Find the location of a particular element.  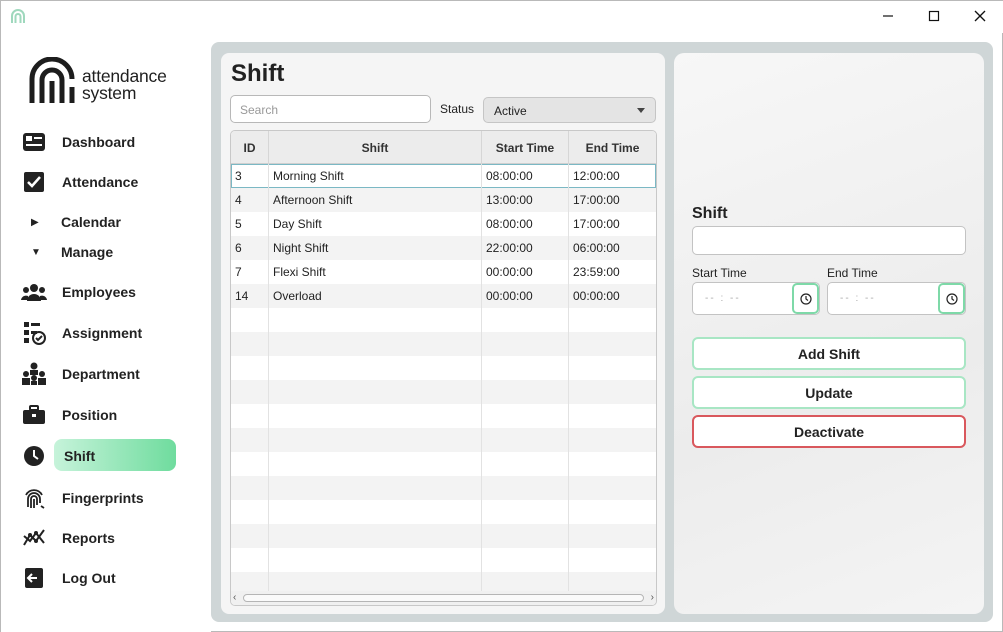

people-icon is located at coordinates (34, 292).